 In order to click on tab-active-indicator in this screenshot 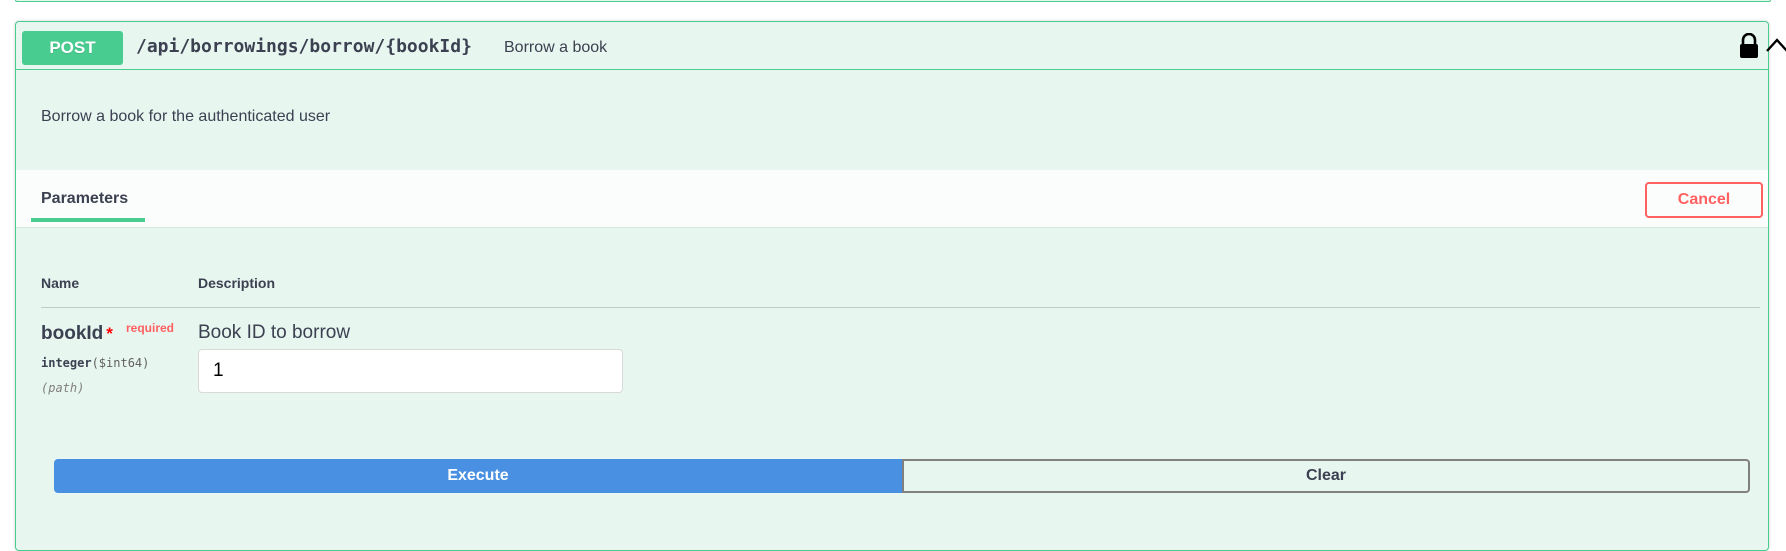, I will do `click(88, 220)`.